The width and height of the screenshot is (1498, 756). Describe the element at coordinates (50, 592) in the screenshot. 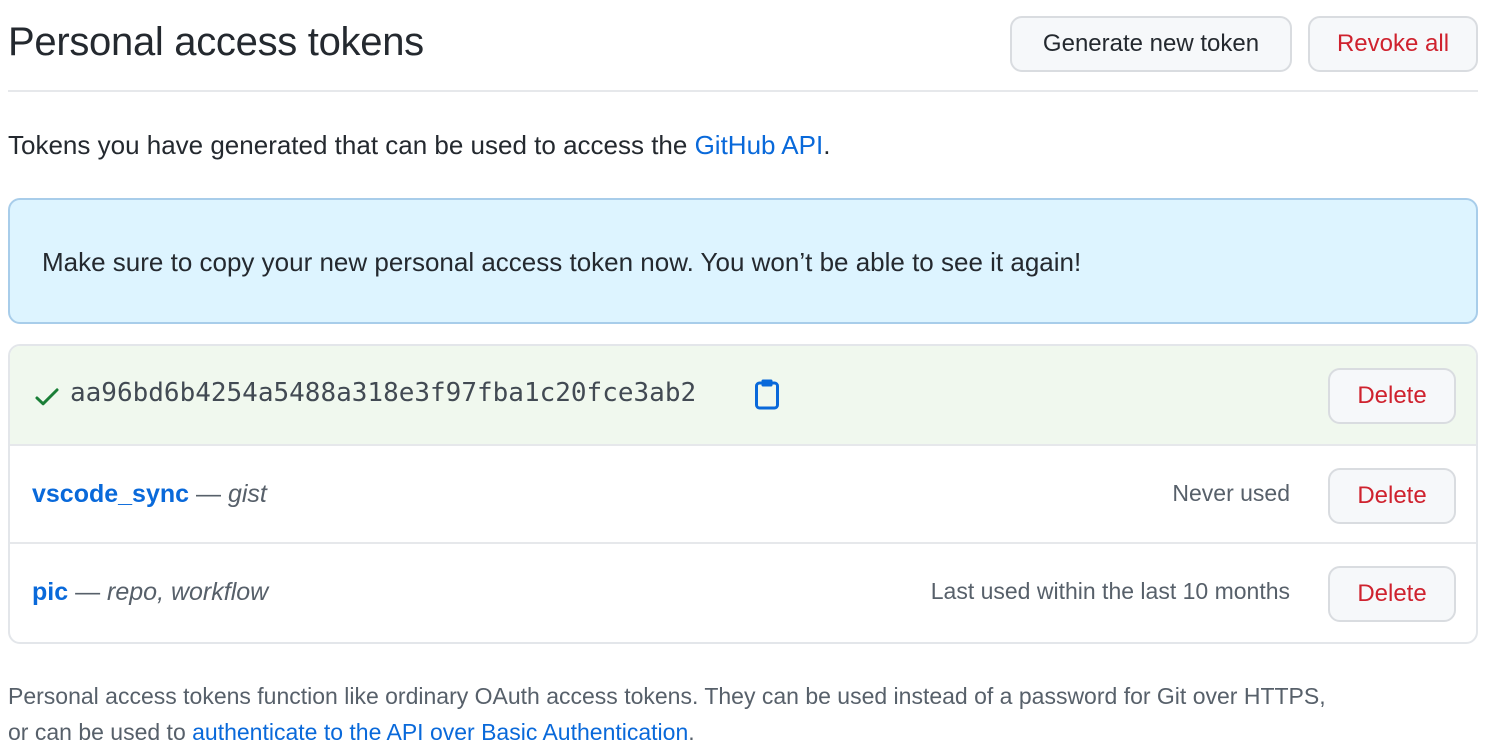

I see `token-name-link: pic` at that location.